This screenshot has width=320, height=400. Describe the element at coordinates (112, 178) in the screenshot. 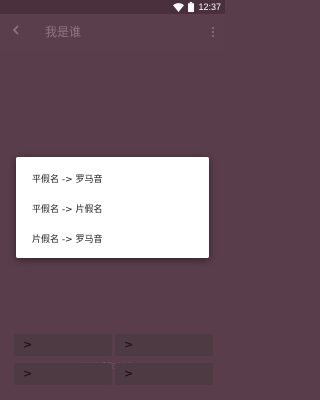

I see `dialog-option-hiragana-romaji: 平假名 -> 罗马音` at that location.